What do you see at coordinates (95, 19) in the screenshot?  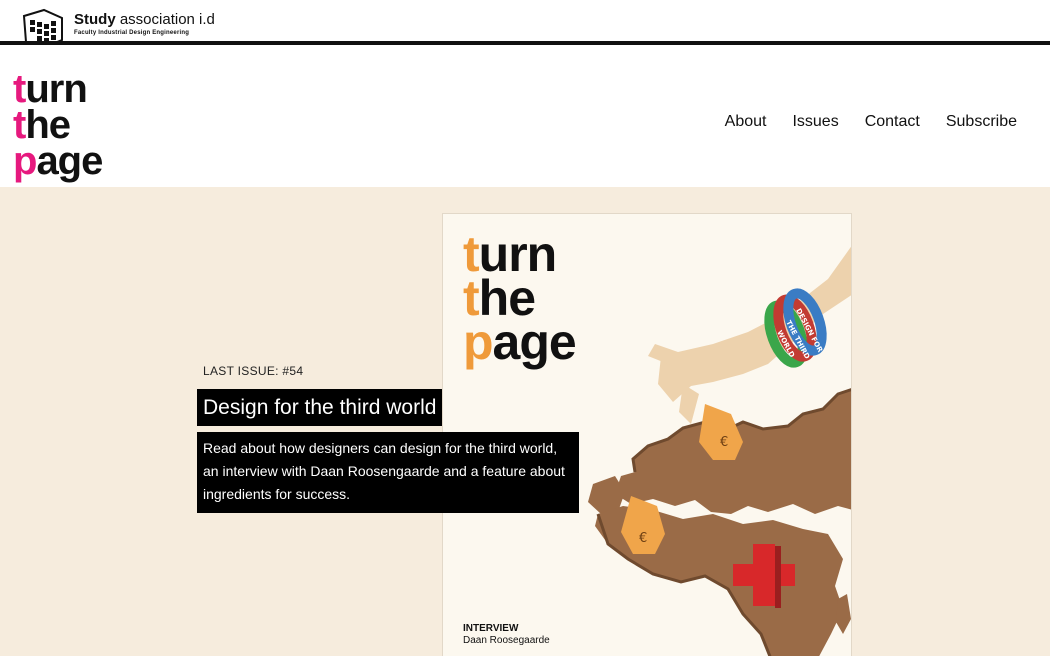 I see `association-name-bold: Study` at bounding box center [95, 19].